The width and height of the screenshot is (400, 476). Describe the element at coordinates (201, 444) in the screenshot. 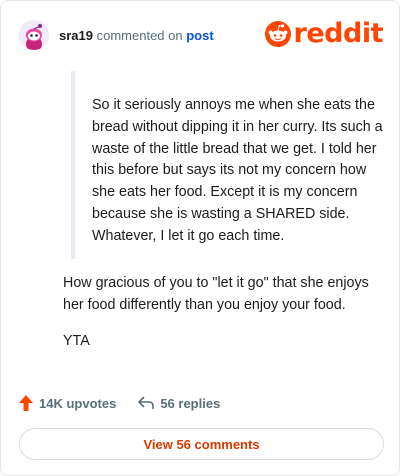

I see `view-comments-button: View 56 comments` at that location.